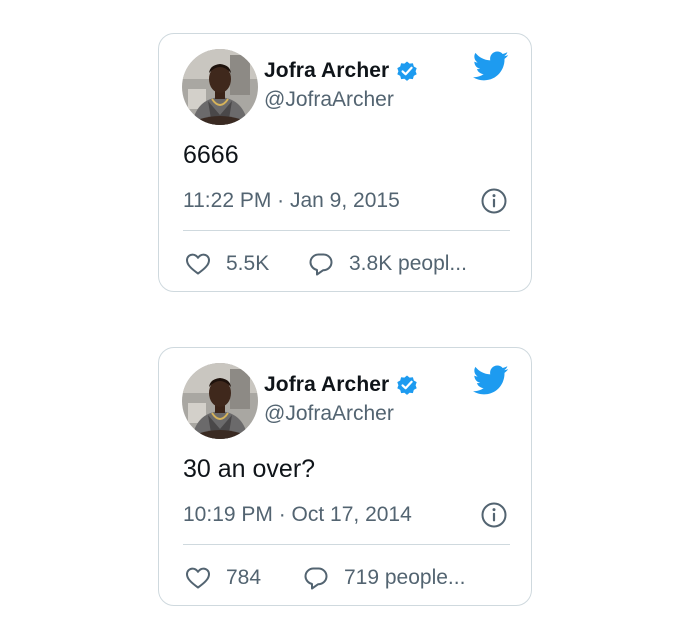  I want to click on tweet-text: 6666, so click(211, 155).